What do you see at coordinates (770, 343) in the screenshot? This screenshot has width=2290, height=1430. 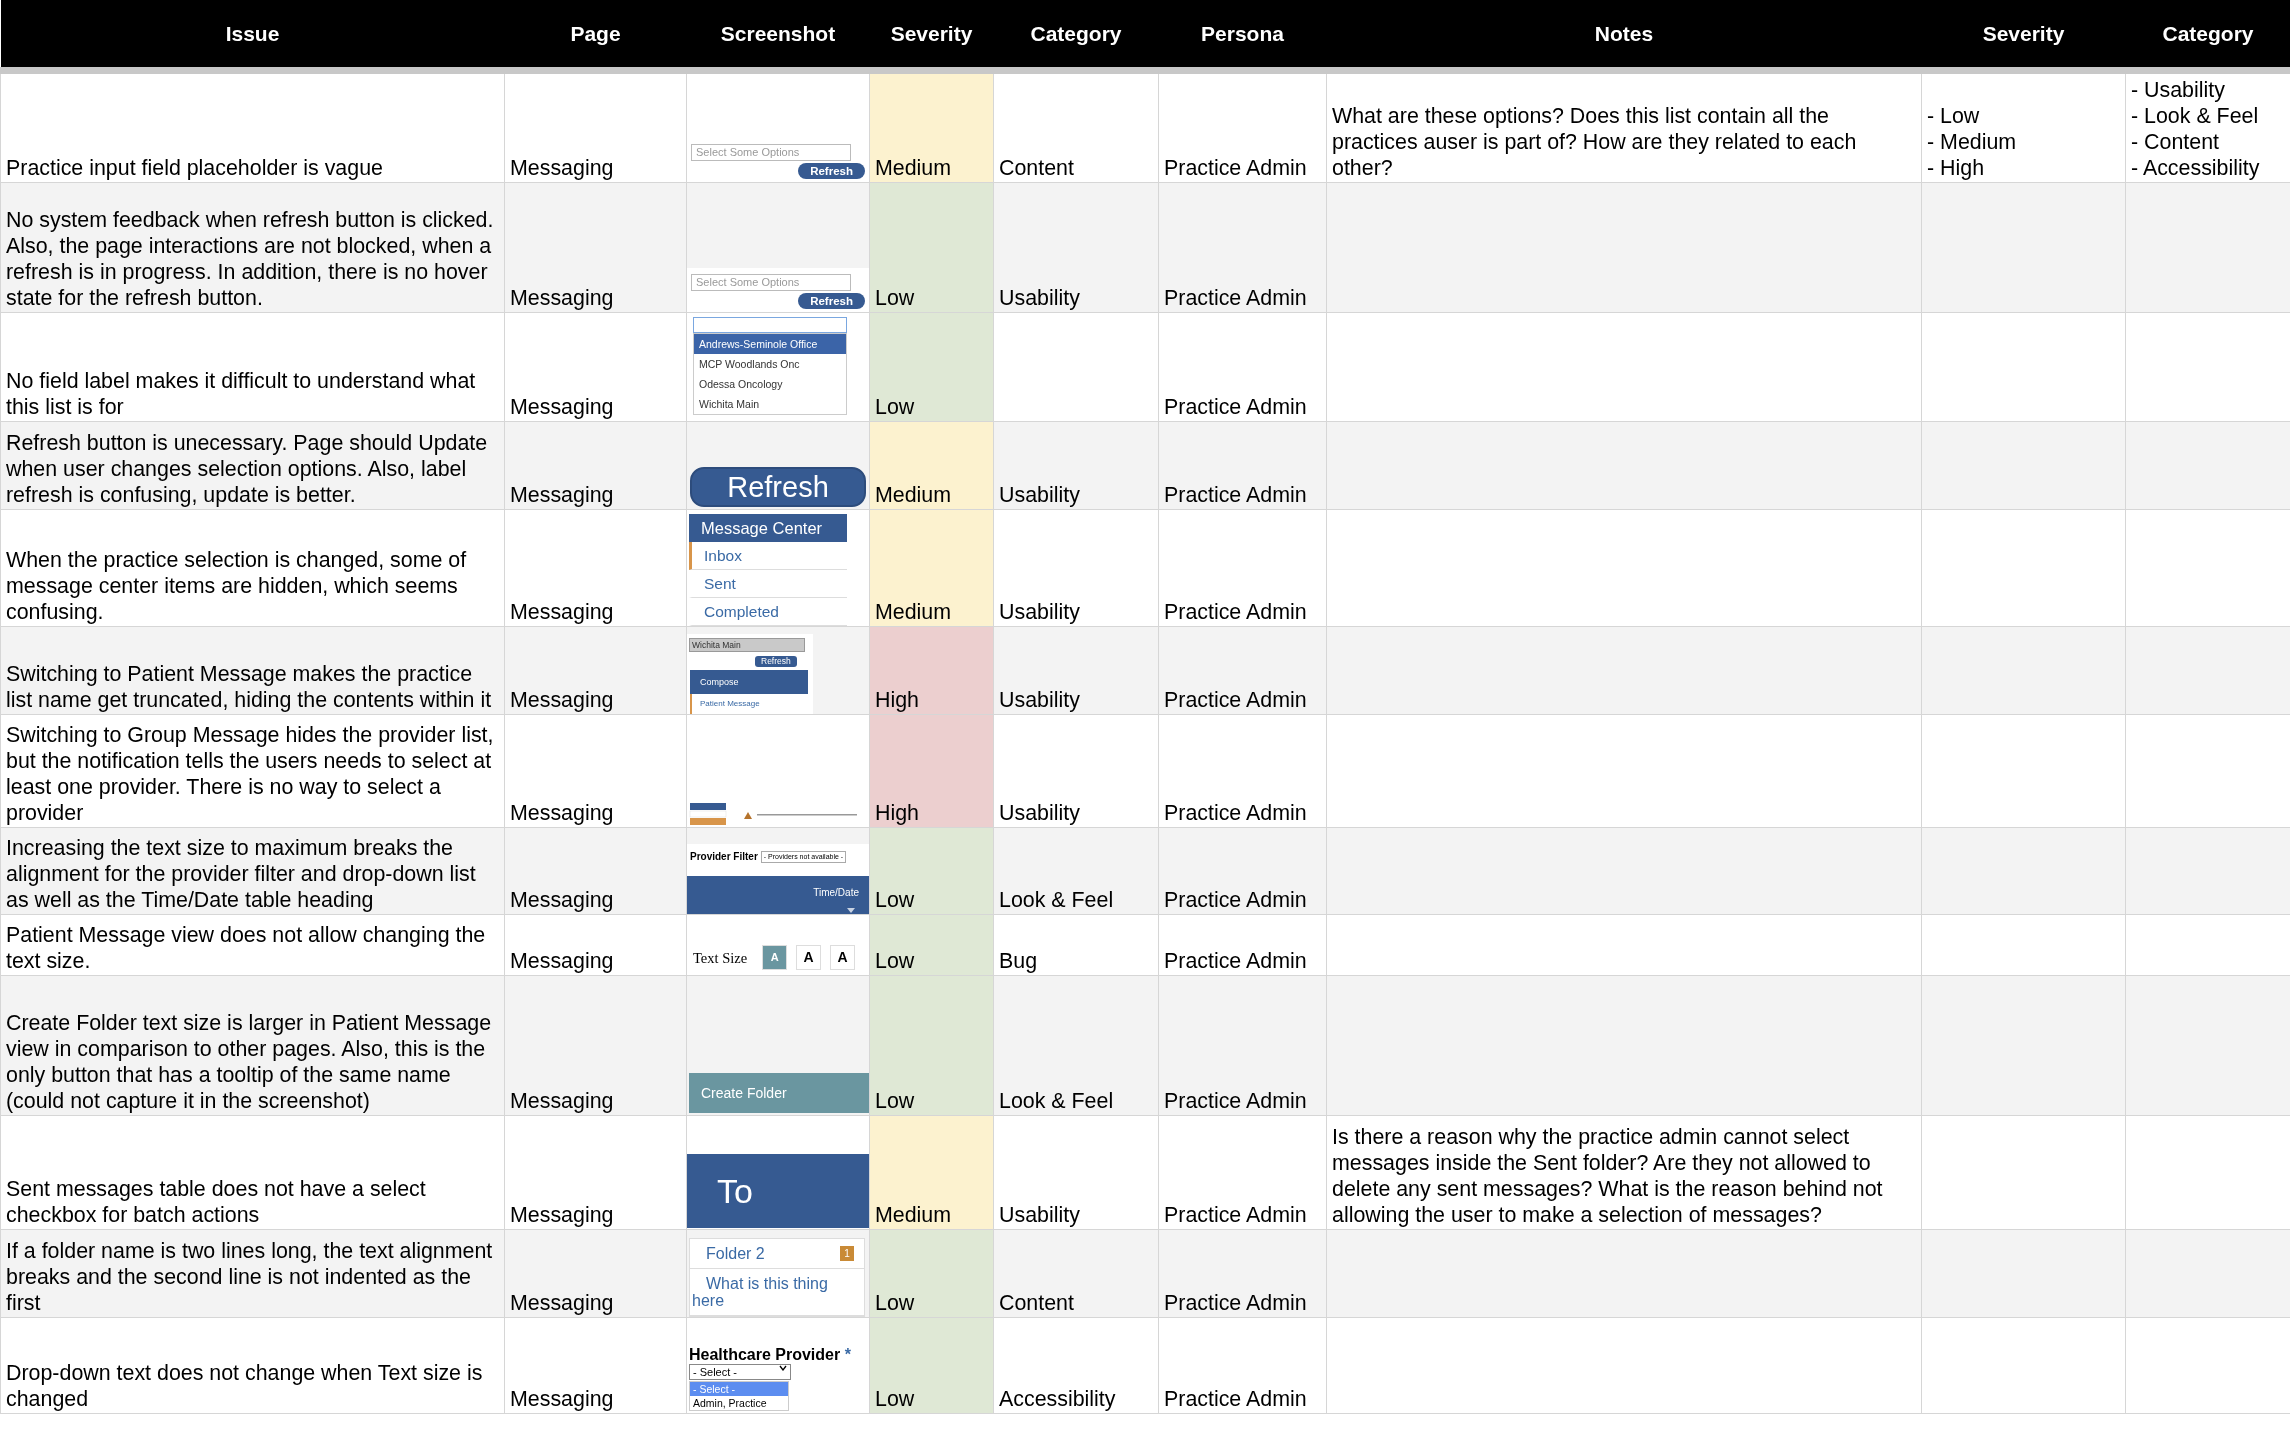 I see `dropdown-option: Andrews-Seminole Office` at bounding box center [770, 343].